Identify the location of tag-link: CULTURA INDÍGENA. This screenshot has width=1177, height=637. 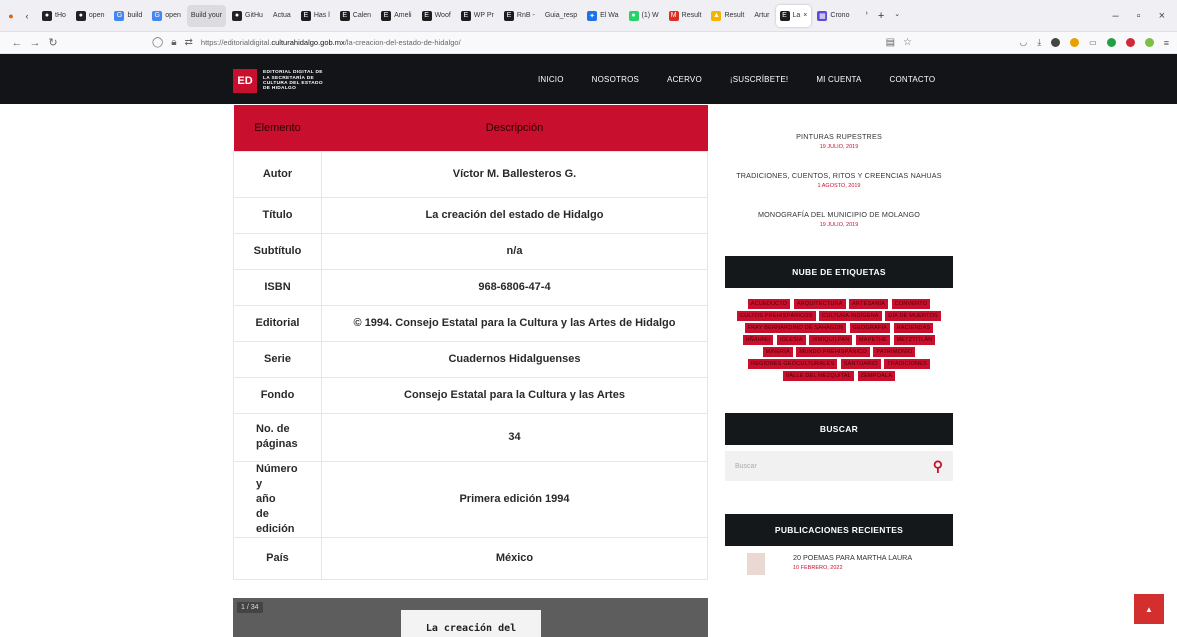
(850, 316).